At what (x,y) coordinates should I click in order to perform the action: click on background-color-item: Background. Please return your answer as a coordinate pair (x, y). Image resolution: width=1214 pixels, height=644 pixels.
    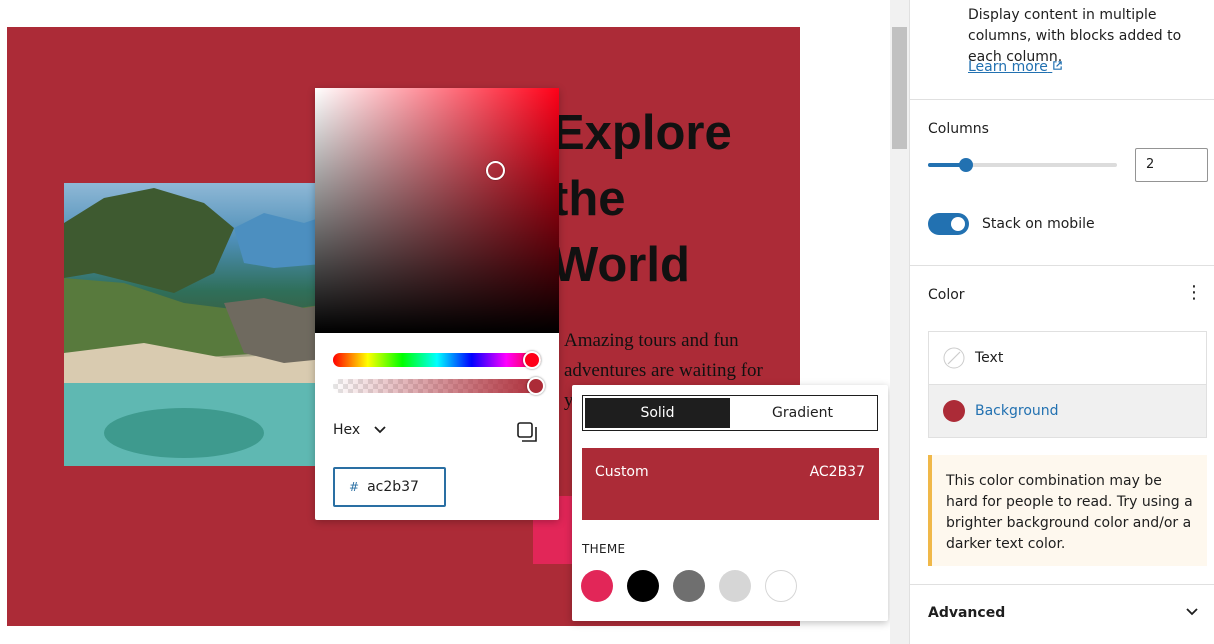
    Looking at the image, I should click on (1067, 411).